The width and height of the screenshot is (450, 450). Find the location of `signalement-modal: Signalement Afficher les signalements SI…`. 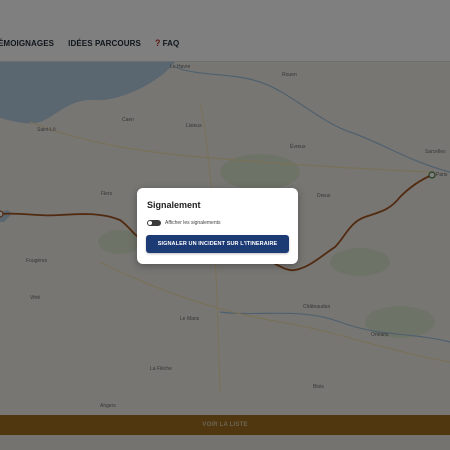

signalement-modal: Signalement Afficher les signalements SI… is located at coordinates (217, 226).